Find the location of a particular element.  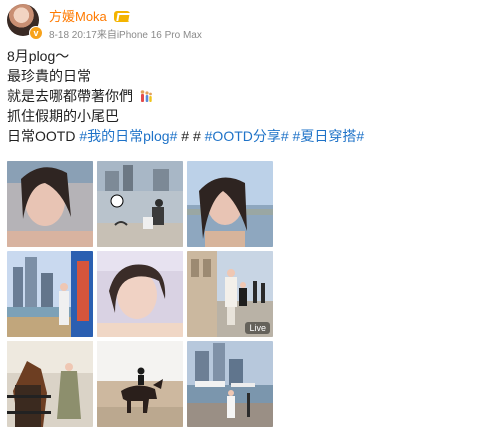

marina-image is located at coordinates (140, 204).